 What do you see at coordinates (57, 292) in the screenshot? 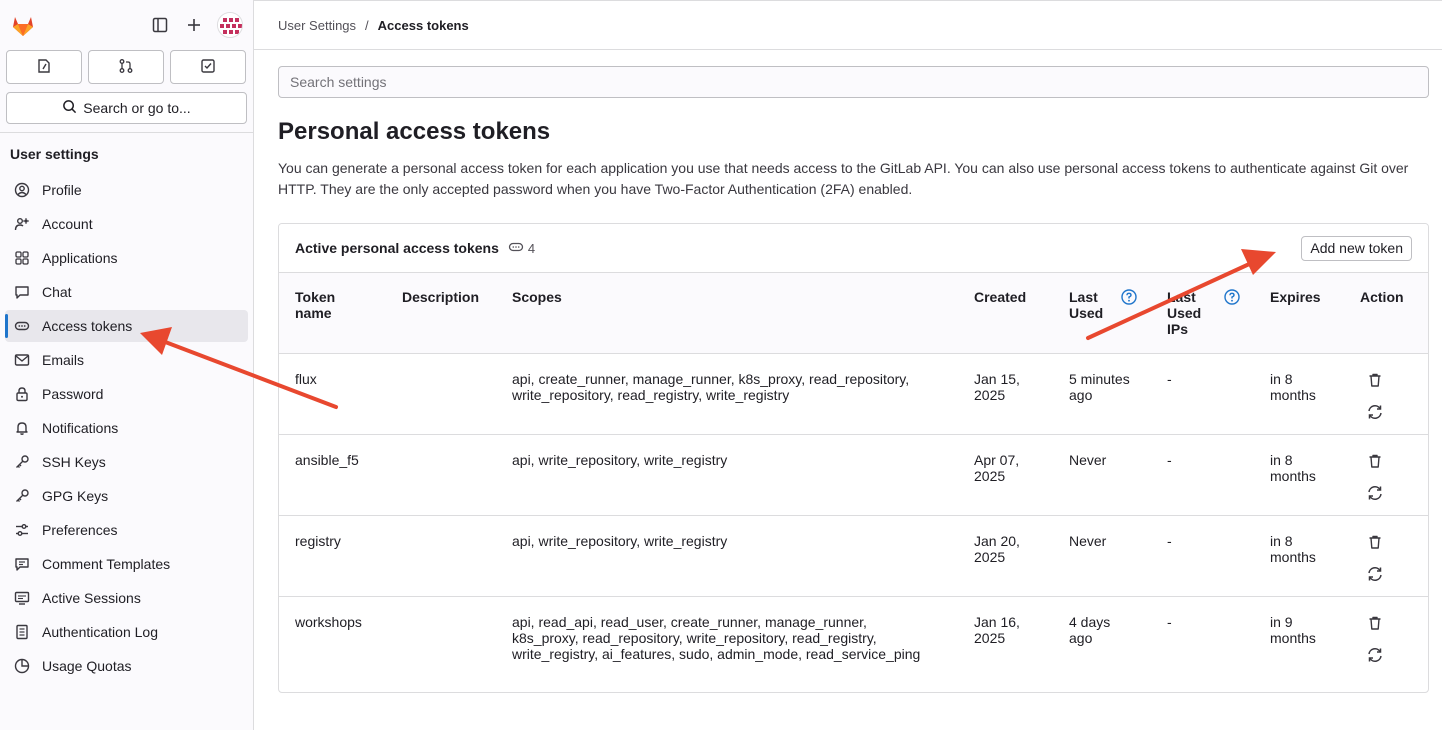
I see `sidebar-item-label: Chat` at bounding box center [57, 292].